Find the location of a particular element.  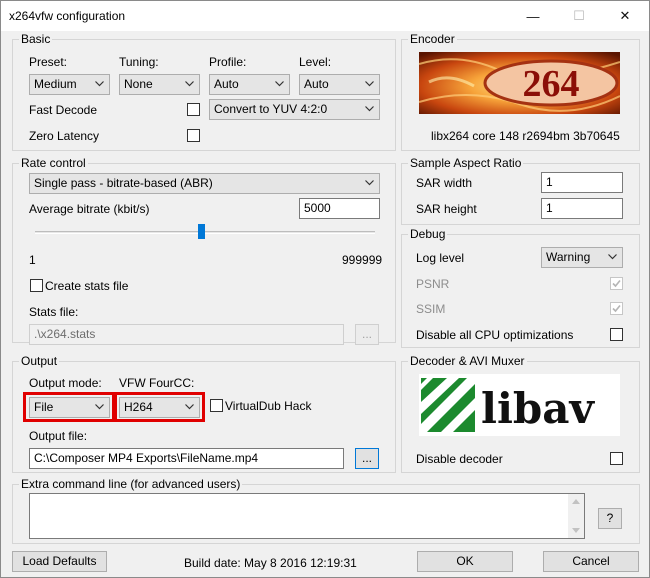

slider-track is located at coordinates (205, 232).